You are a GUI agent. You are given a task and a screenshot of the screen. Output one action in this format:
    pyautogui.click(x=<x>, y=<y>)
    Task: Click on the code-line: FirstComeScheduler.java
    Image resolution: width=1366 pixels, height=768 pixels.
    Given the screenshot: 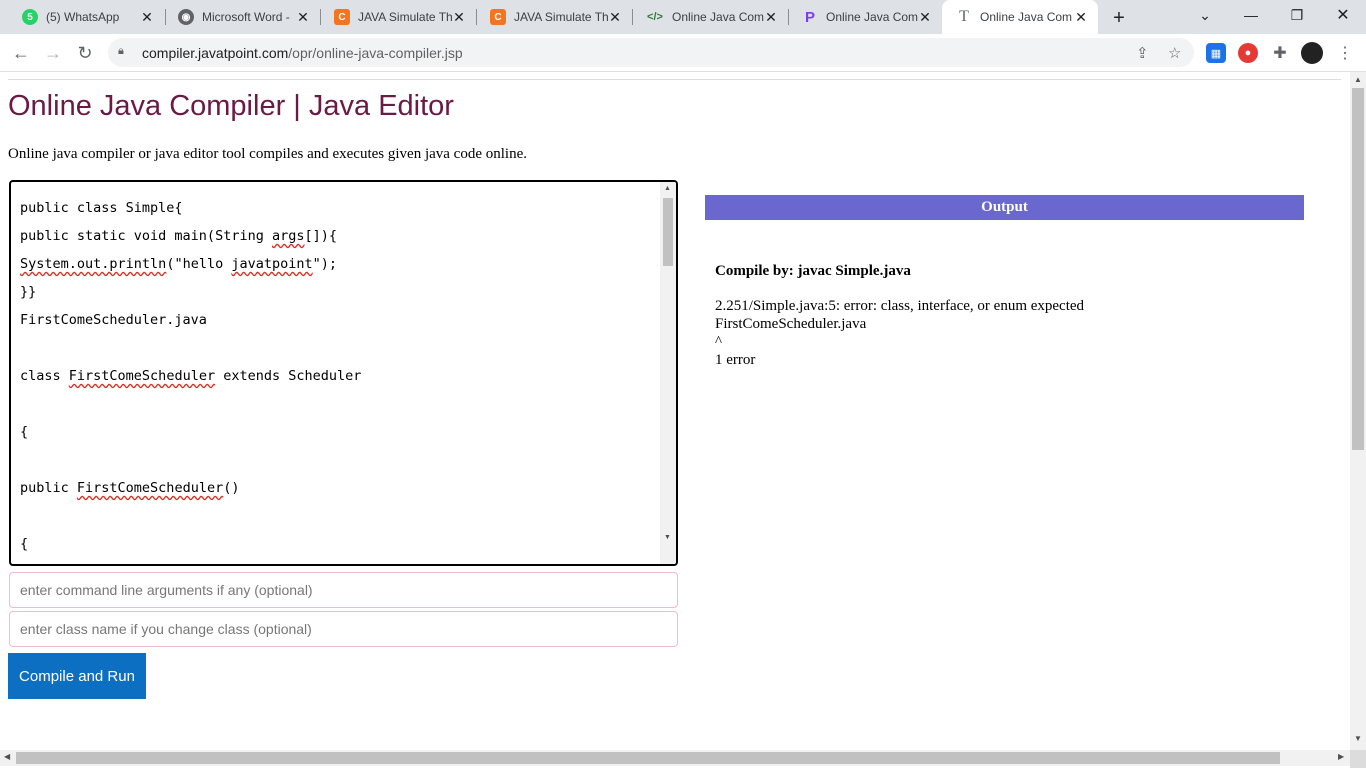 What is the action you would take?
    pyautogui.click(x=113, y=320)
    